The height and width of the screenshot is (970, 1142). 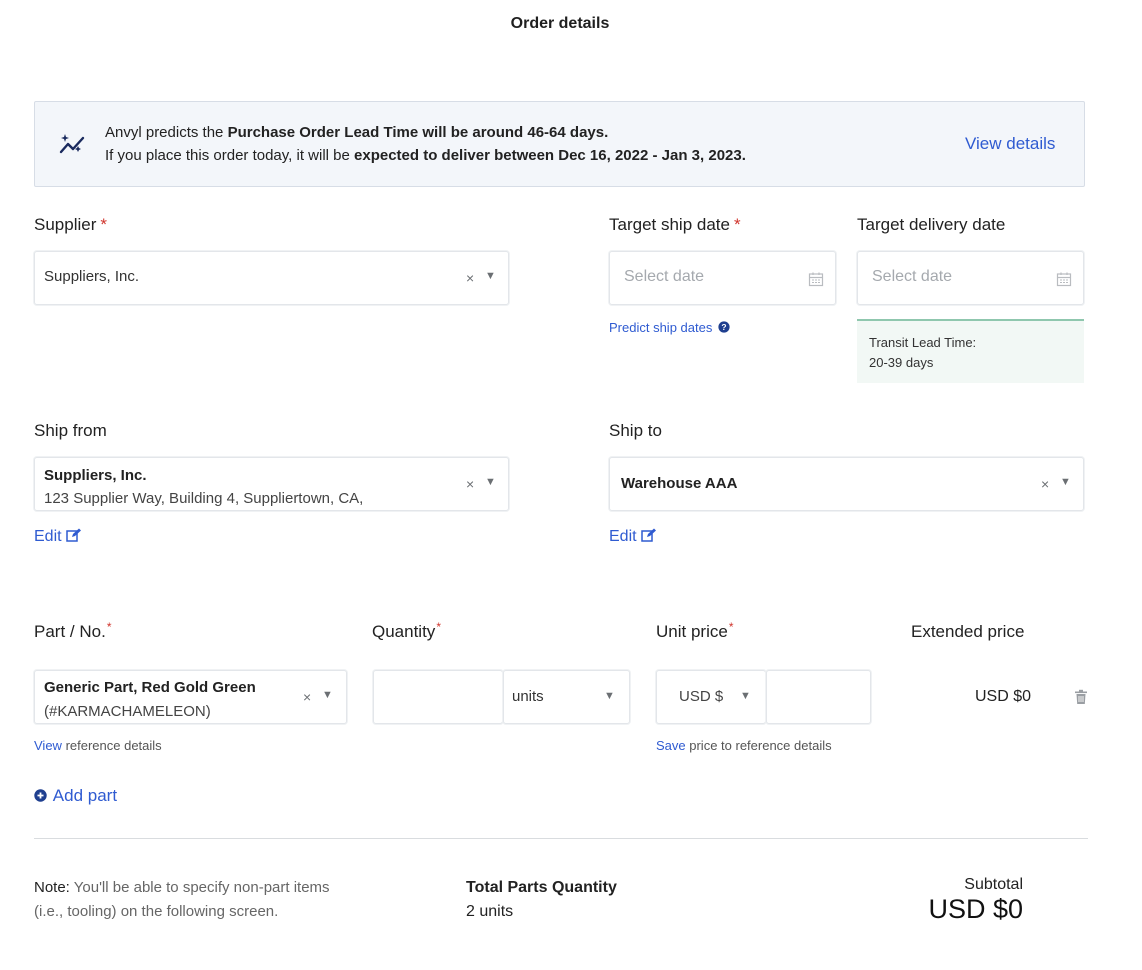 I want to click on sparkle-trend-icon, so click(x=72, y=144).